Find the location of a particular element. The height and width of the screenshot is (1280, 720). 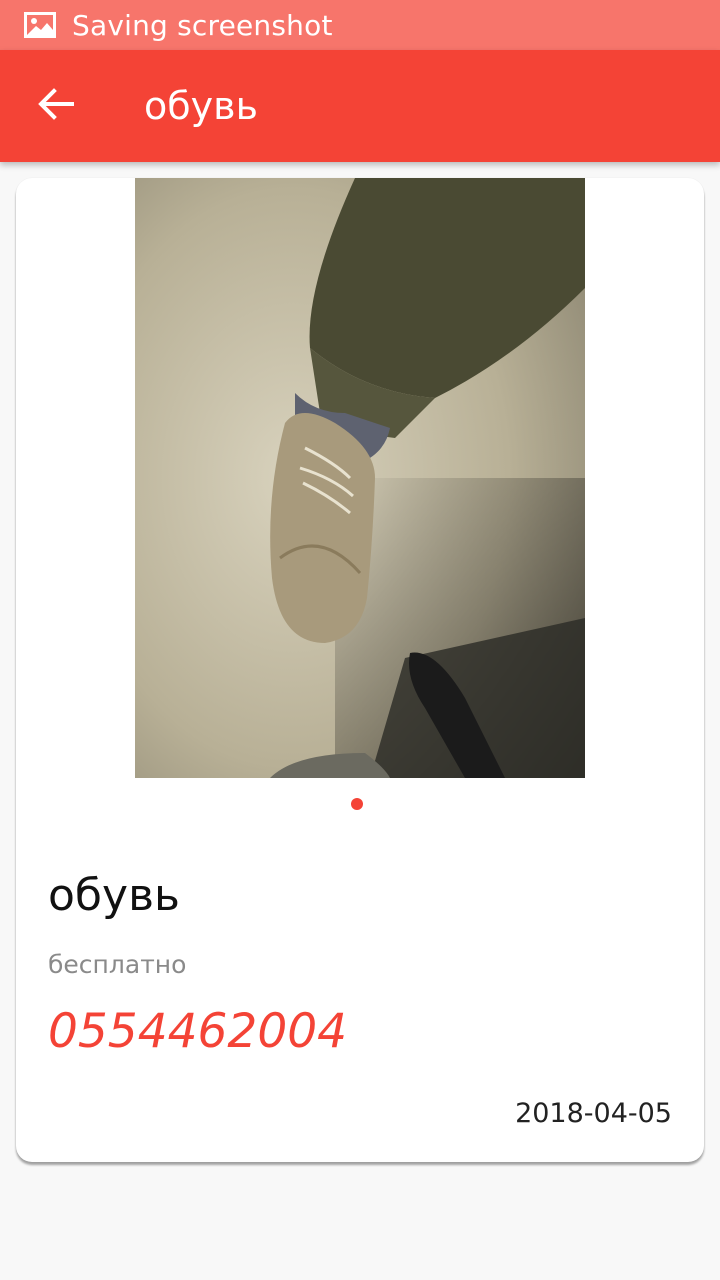

app-bar: обувь is located at coordinates (360, 106).